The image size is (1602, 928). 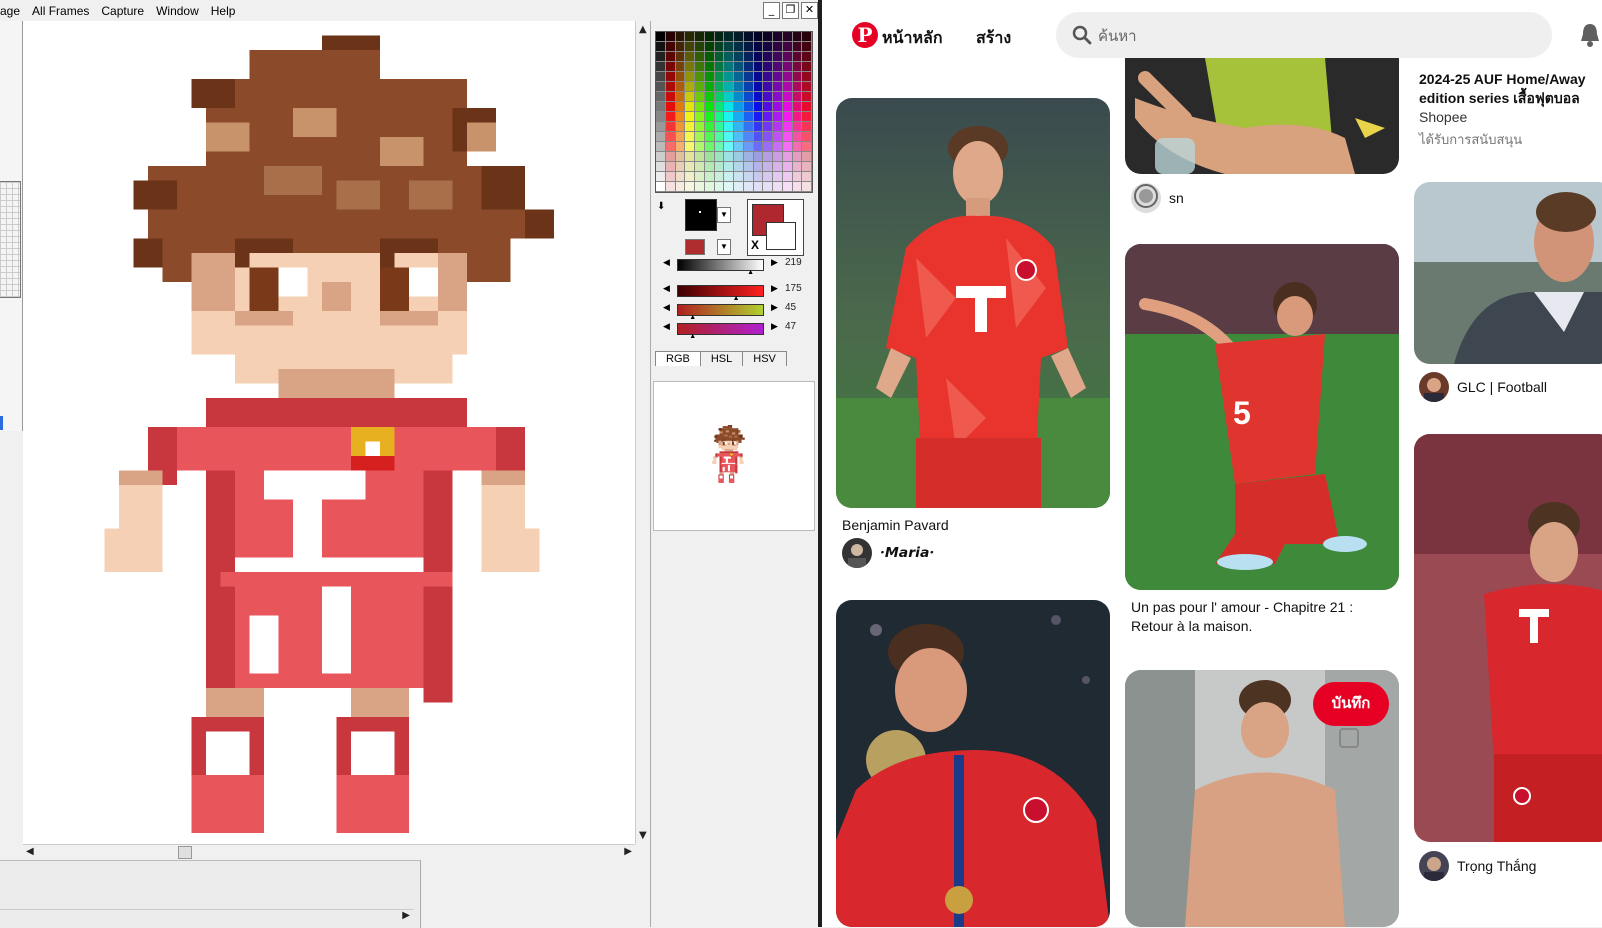 What do you see at coordinates (912, 38) in the screenshot?
I see `nav-home: หน้าหลัก` at bounding box center [912, 38].